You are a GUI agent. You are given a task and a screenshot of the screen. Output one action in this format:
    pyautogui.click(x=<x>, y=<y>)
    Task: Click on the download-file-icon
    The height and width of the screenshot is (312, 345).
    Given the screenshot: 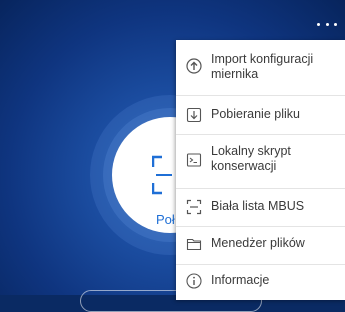 What is the action you would take?
    pyautogui.click(x=194, y=115)
    